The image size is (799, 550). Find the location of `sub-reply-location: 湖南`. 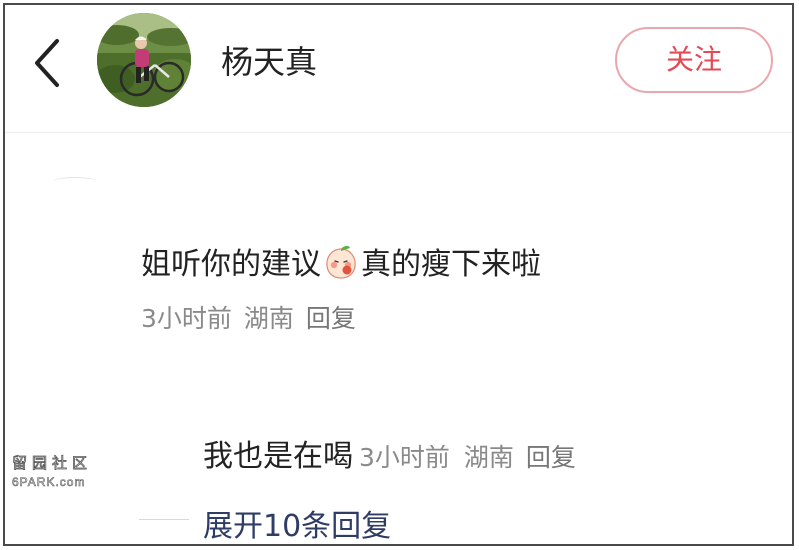

sub-reply-location: 湖南 is located at coordinates (488, 457).